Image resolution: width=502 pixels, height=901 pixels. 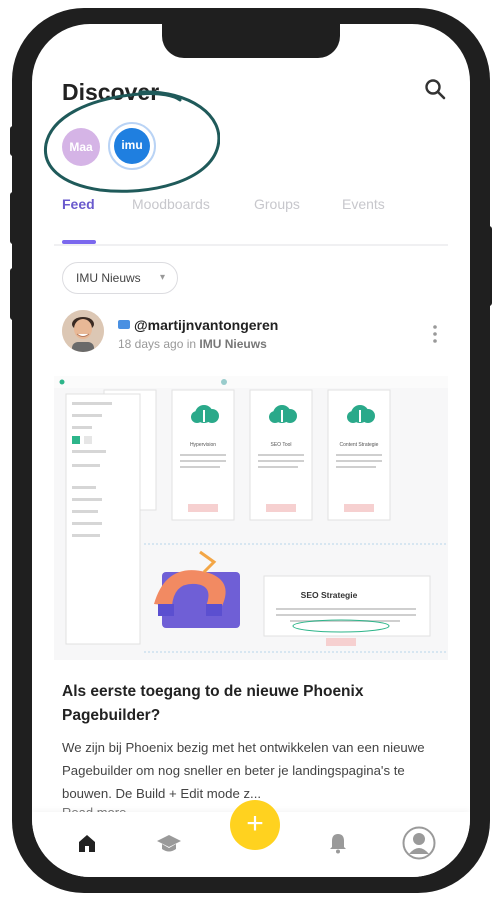 What do you see at coordinates (338, 843) in the screenshot?
I see `bell-icon` at bounding box center [338, 843].